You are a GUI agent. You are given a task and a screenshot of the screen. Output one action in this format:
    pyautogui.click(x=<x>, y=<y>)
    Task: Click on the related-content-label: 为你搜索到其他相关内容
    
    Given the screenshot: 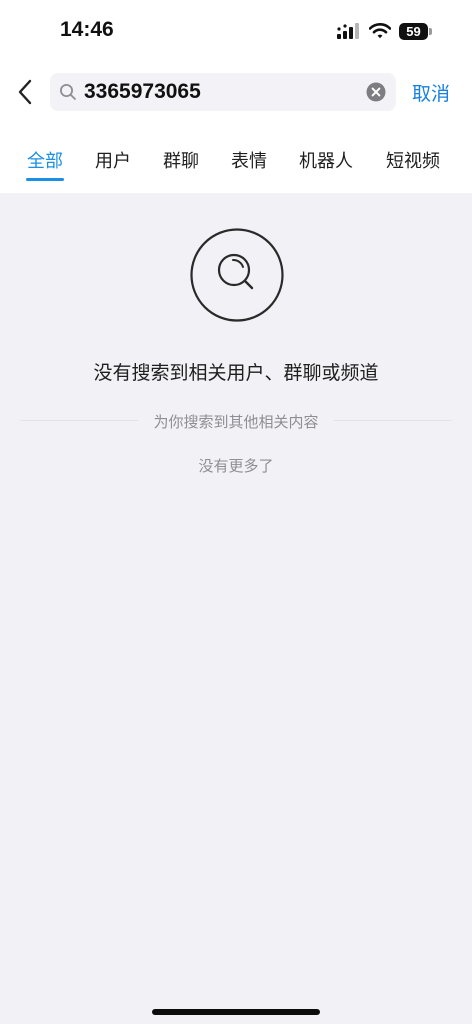 What is the action you would take?
    pyautogui.click(x=236, y=422)
    